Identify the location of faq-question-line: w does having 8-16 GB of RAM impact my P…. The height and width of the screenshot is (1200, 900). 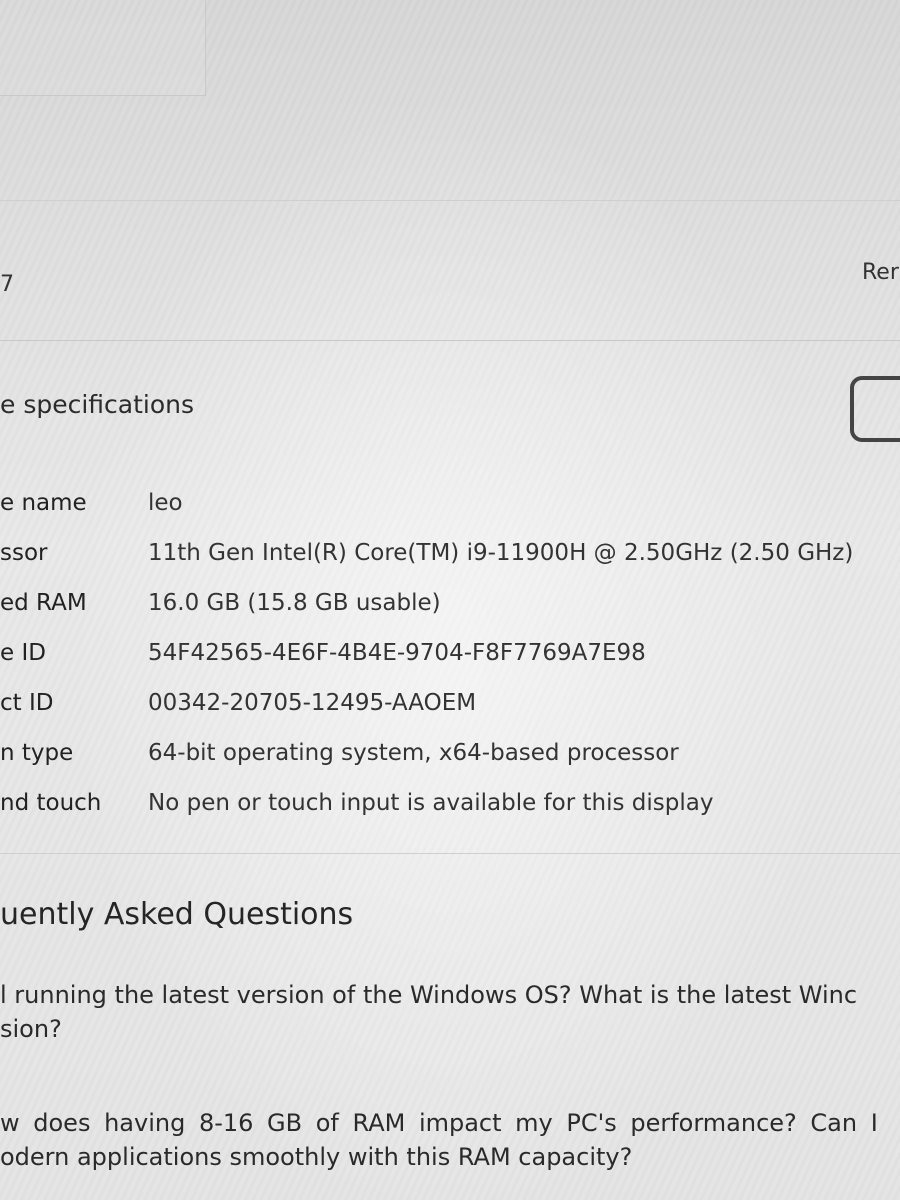
(439, 1123).